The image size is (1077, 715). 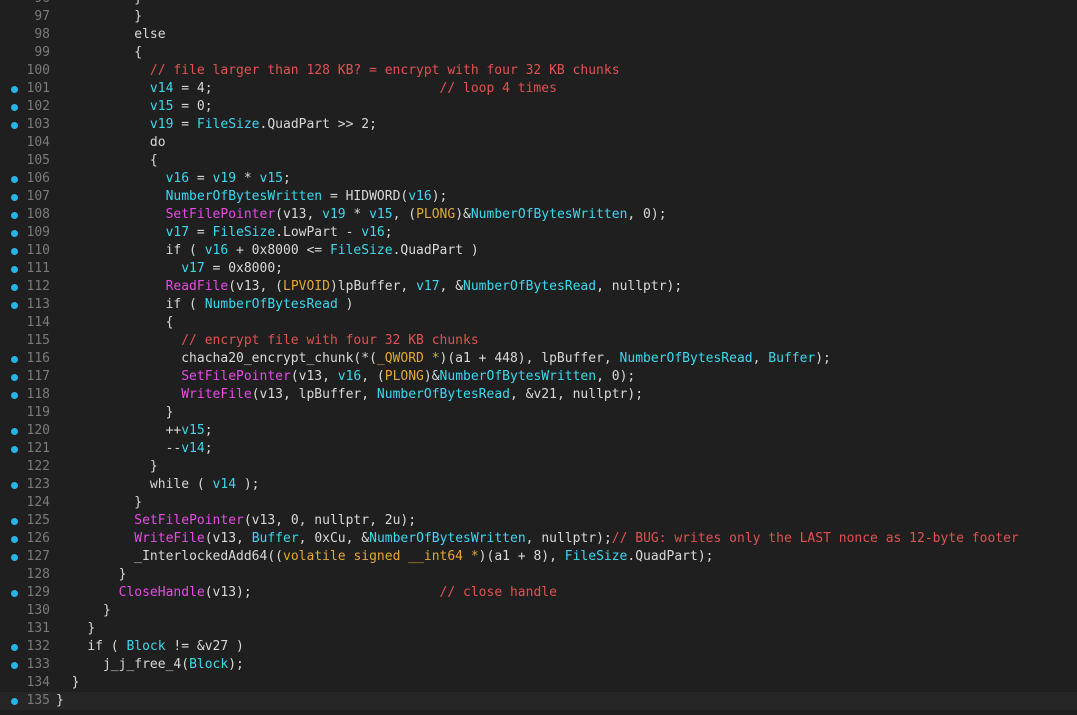 I want to click on code-line: 122 }, so click(x=538, y=467).